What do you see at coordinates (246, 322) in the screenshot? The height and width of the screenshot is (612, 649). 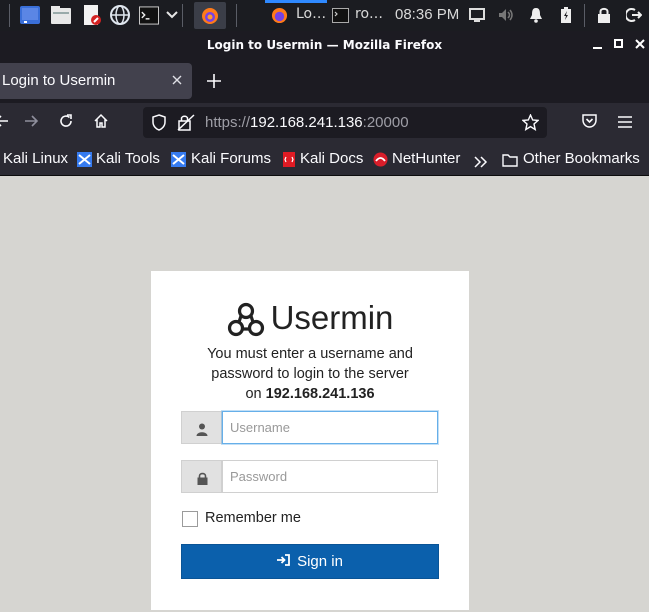 I see `usermin-logo-icon` at bounding box center [246, 322].